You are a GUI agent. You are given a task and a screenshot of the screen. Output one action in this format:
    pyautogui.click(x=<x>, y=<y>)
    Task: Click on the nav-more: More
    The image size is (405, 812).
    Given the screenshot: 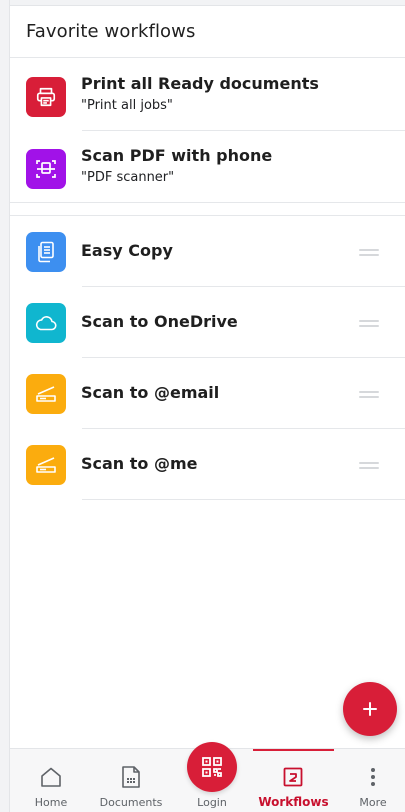 What is the action you would take?
    pyautogui.click(x=373, y=780)
    